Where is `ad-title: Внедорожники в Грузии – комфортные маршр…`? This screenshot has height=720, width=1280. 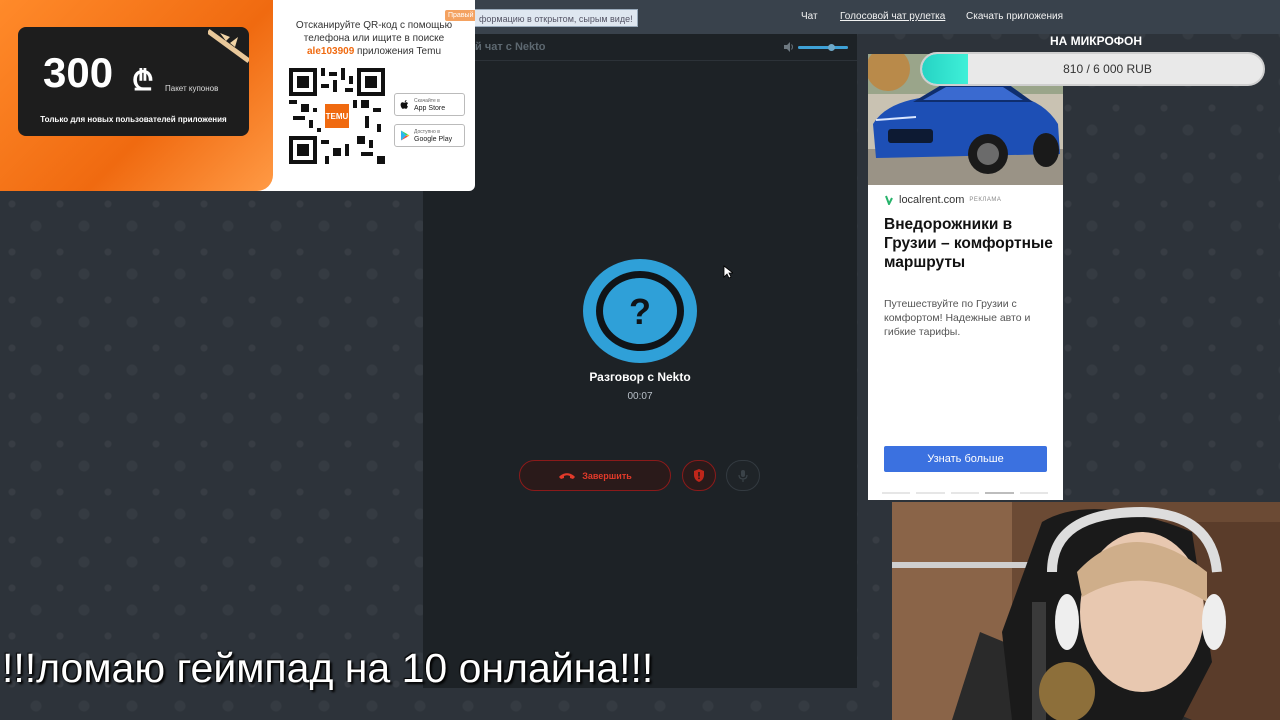 ad-title: Внедорожники в Грузии – комфортные маршр… is located at coordinates (968, 243).